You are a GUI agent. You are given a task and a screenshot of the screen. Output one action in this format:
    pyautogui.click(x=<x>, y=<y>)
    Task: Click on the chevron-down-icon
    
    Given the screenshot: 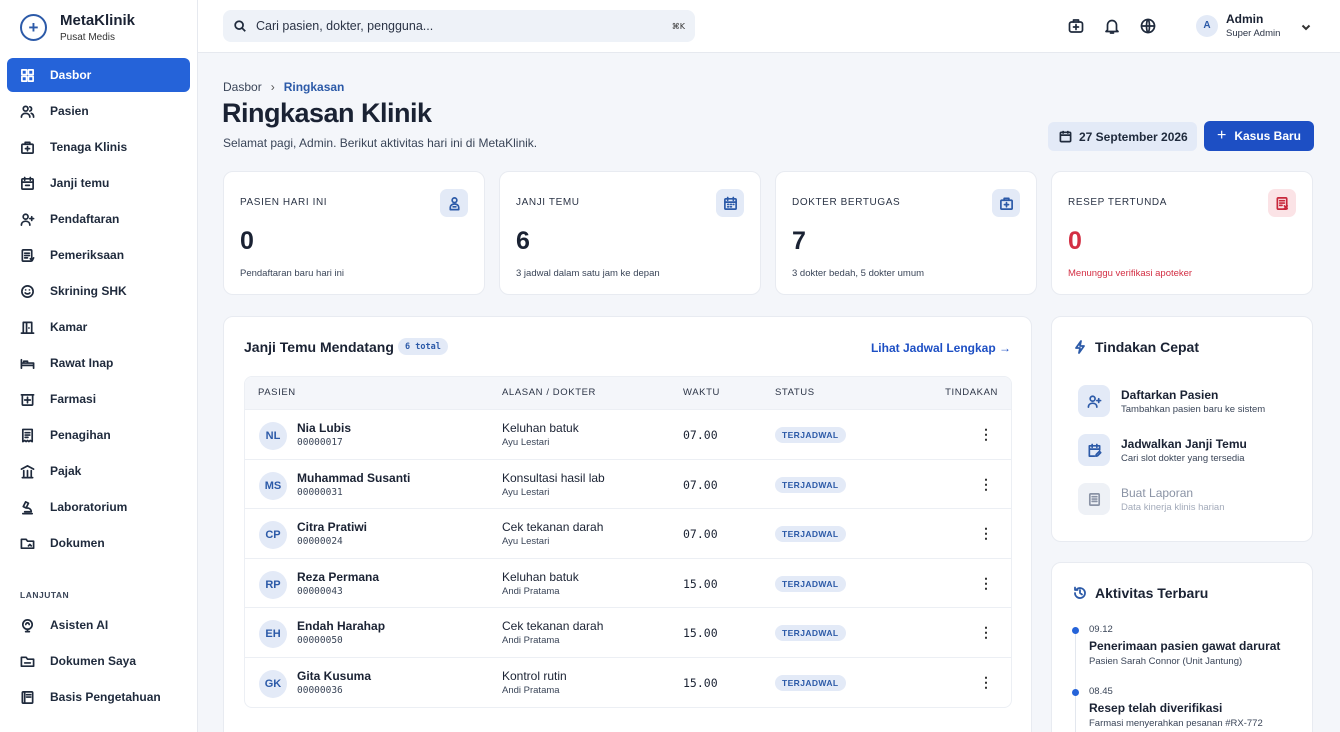 What is the action you would take?
    pyautogui.click(x=1306, y=26)
    